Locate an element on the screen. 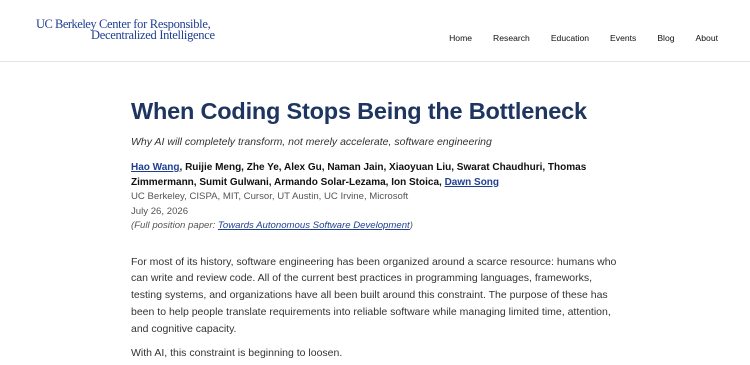 The width and height of the screenshot is (750, 365). nav-education: Education is located at coordinates (570, 38).